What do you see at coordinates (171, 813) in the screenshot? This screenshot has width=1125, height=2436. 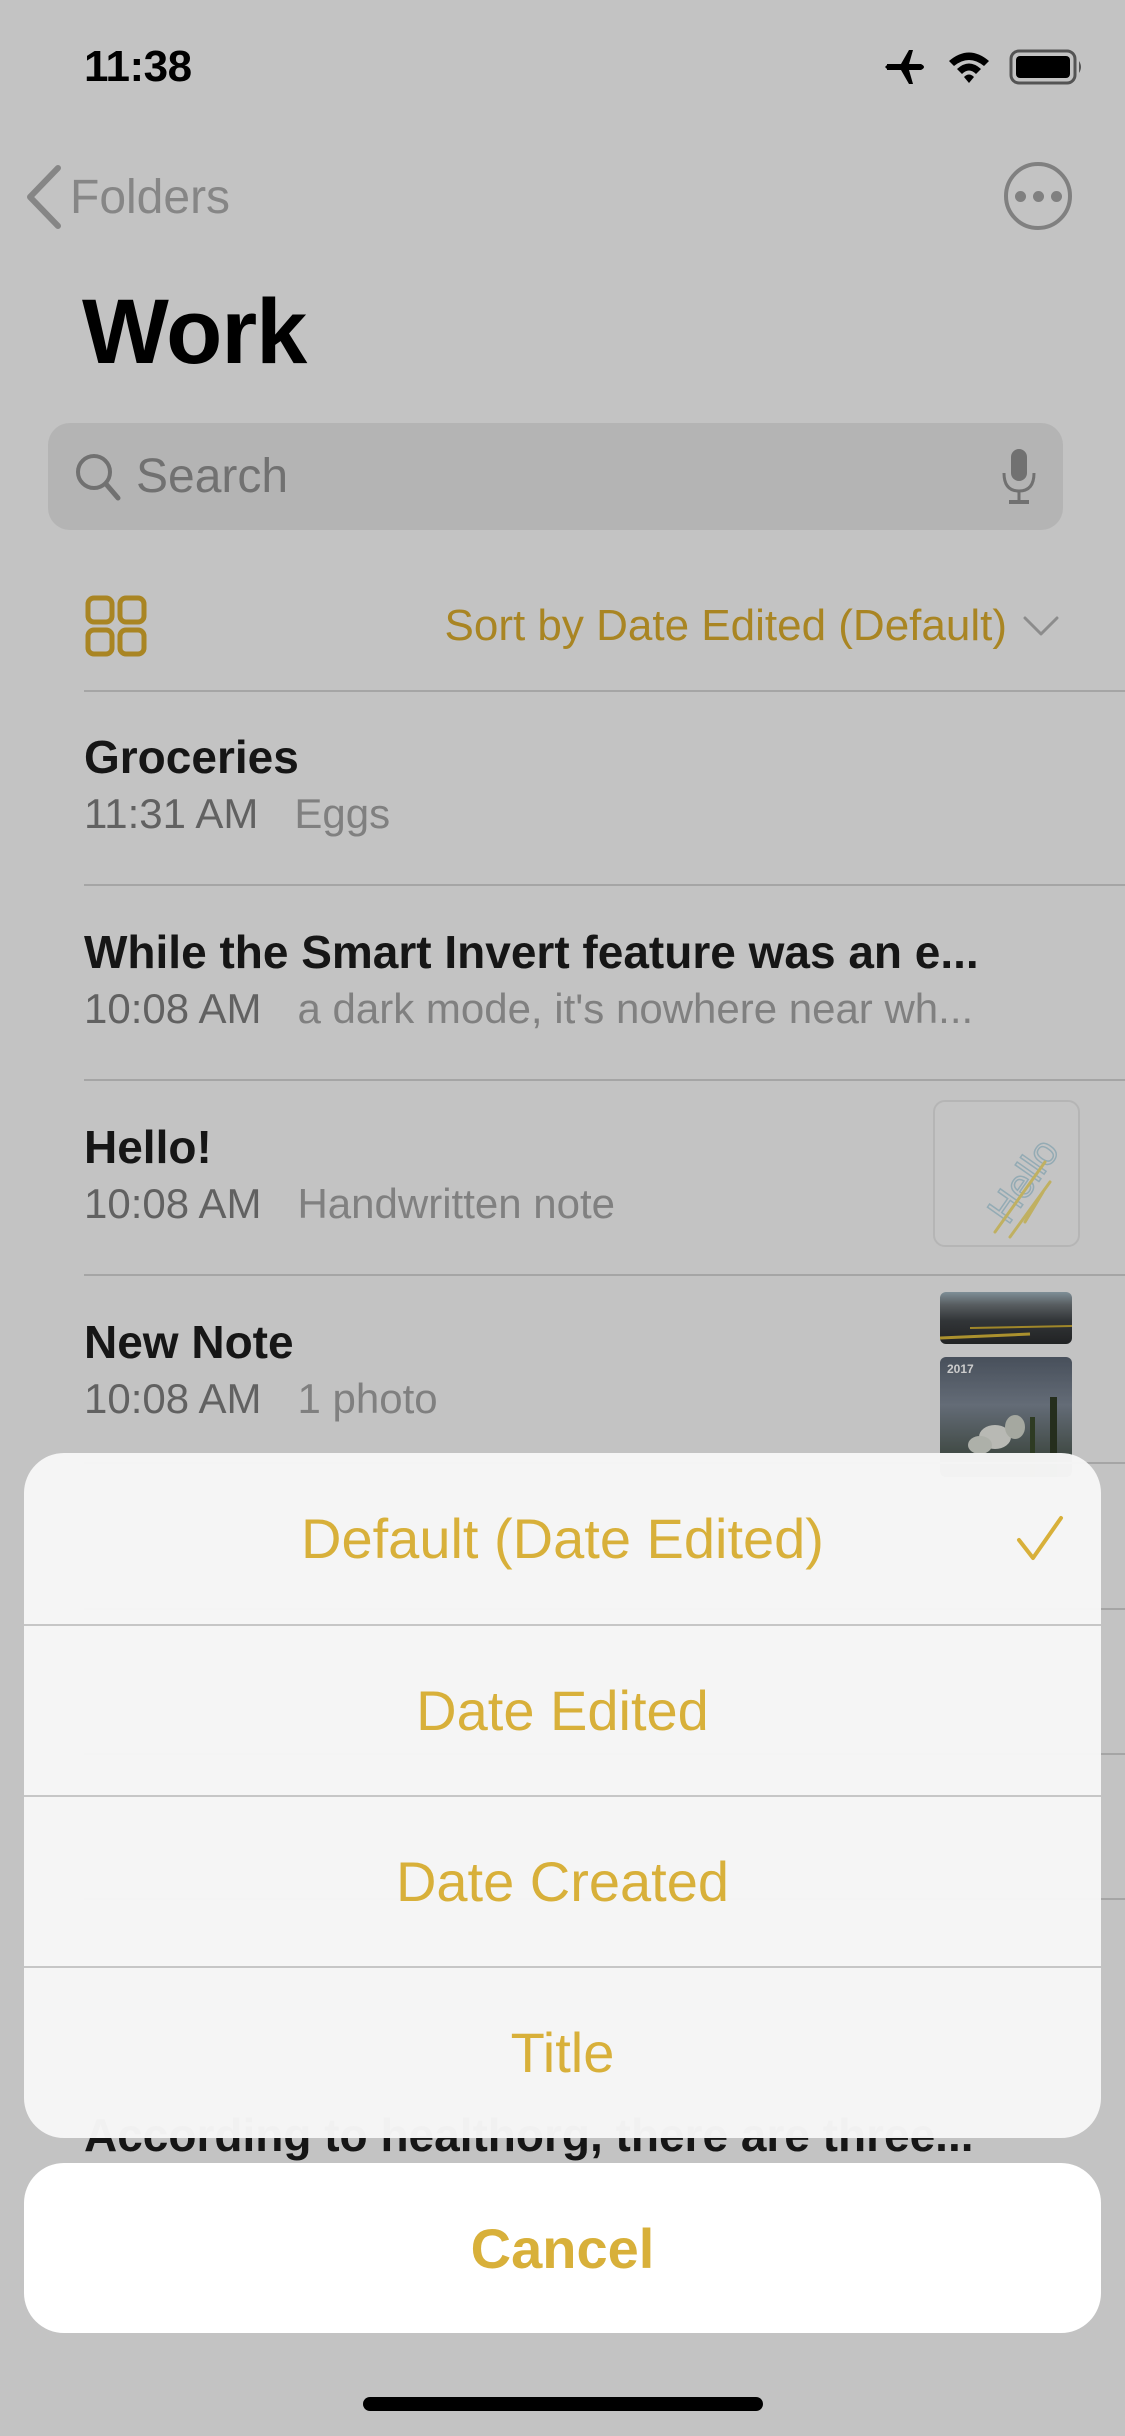 I see `note-time: 11:31 AM` at bounding box center [171, 813].